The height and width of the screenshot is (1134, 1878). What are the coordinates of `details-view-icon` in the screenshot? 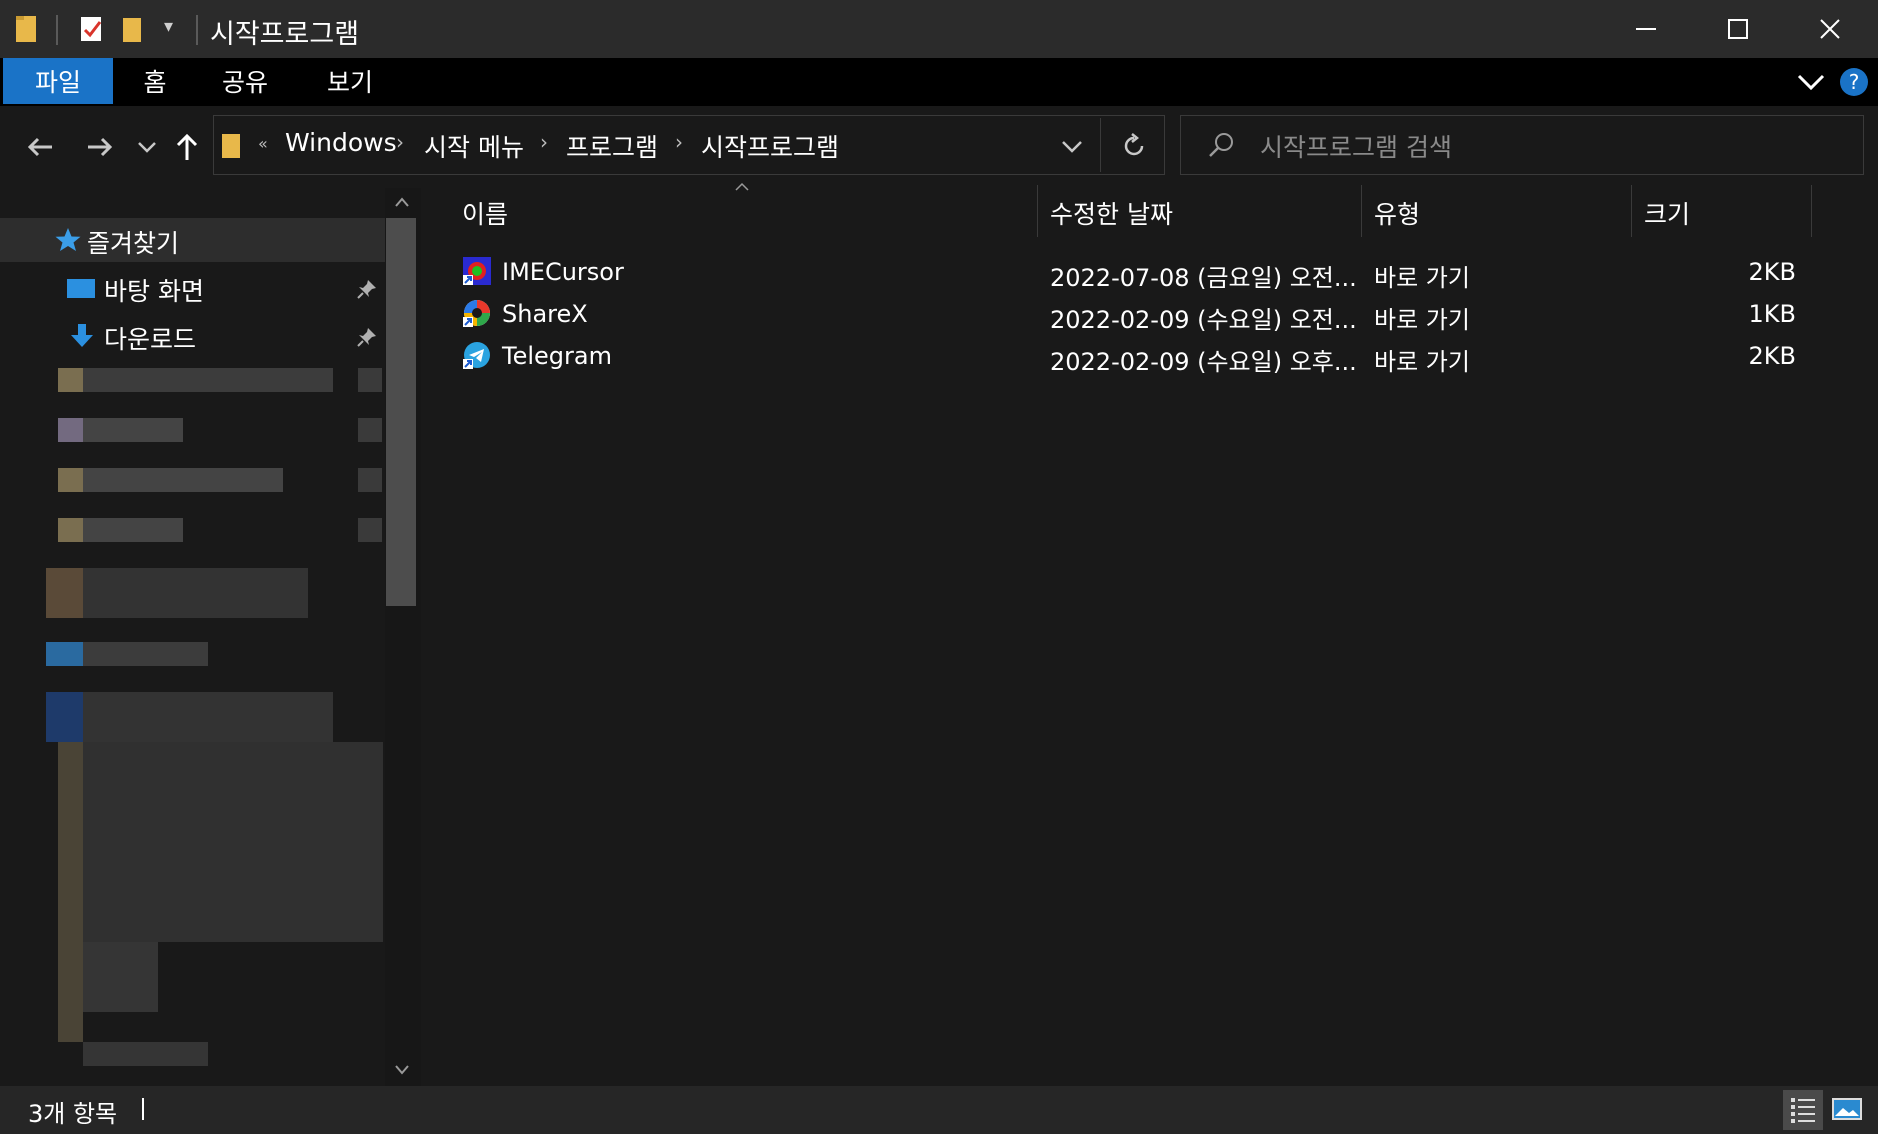 It's located at (1803, 1110).